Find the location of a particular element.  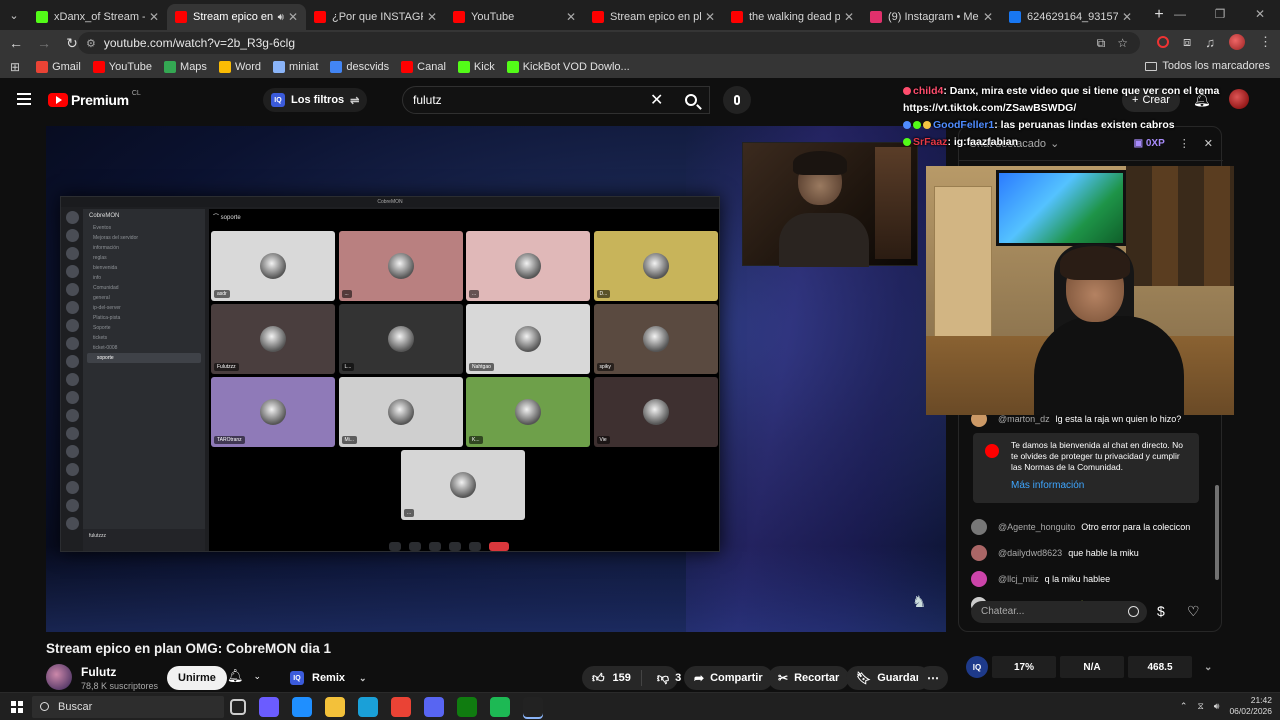

tray-chevron-icon: ⌃ is located at coordinates (1184, 706).